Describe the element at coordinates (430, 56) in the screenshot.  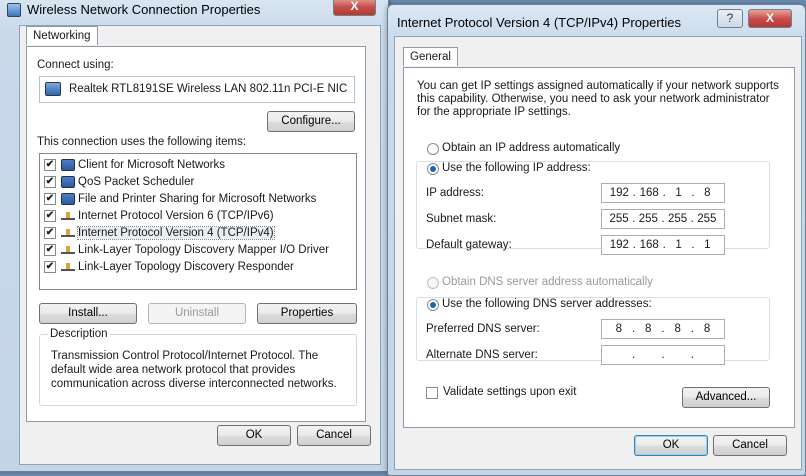
I see `tab-general: General` at that location.